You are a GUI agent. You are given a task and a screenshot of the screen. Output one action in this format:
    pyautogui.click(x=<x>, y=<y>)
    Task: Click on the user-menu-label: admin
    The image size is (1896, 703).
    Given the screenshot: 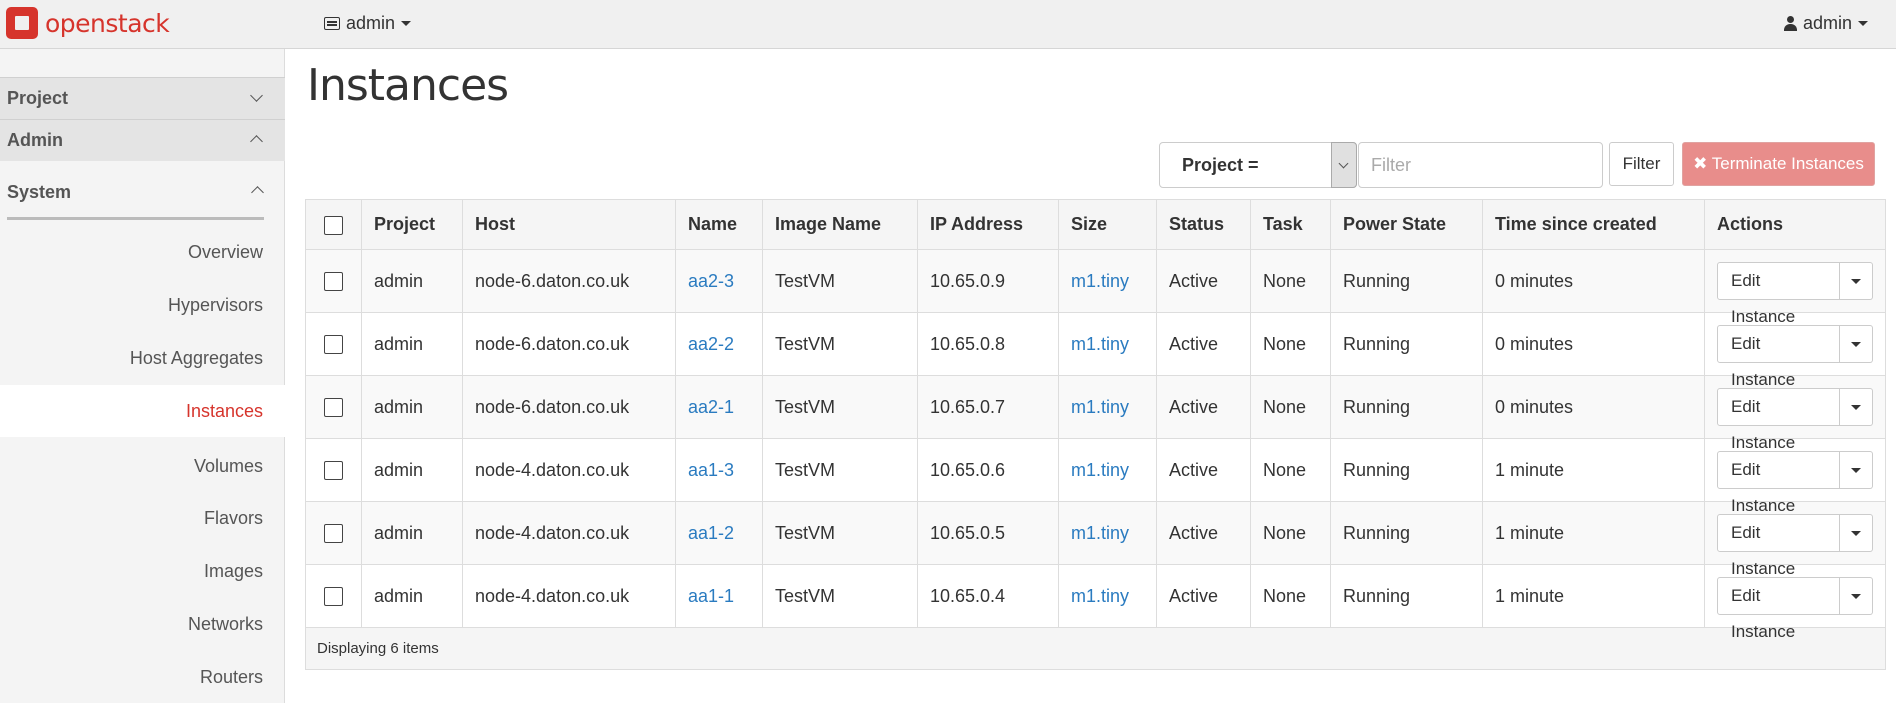 What is the action you would take?
    pyautogui.click(x=1827, y=23)
    